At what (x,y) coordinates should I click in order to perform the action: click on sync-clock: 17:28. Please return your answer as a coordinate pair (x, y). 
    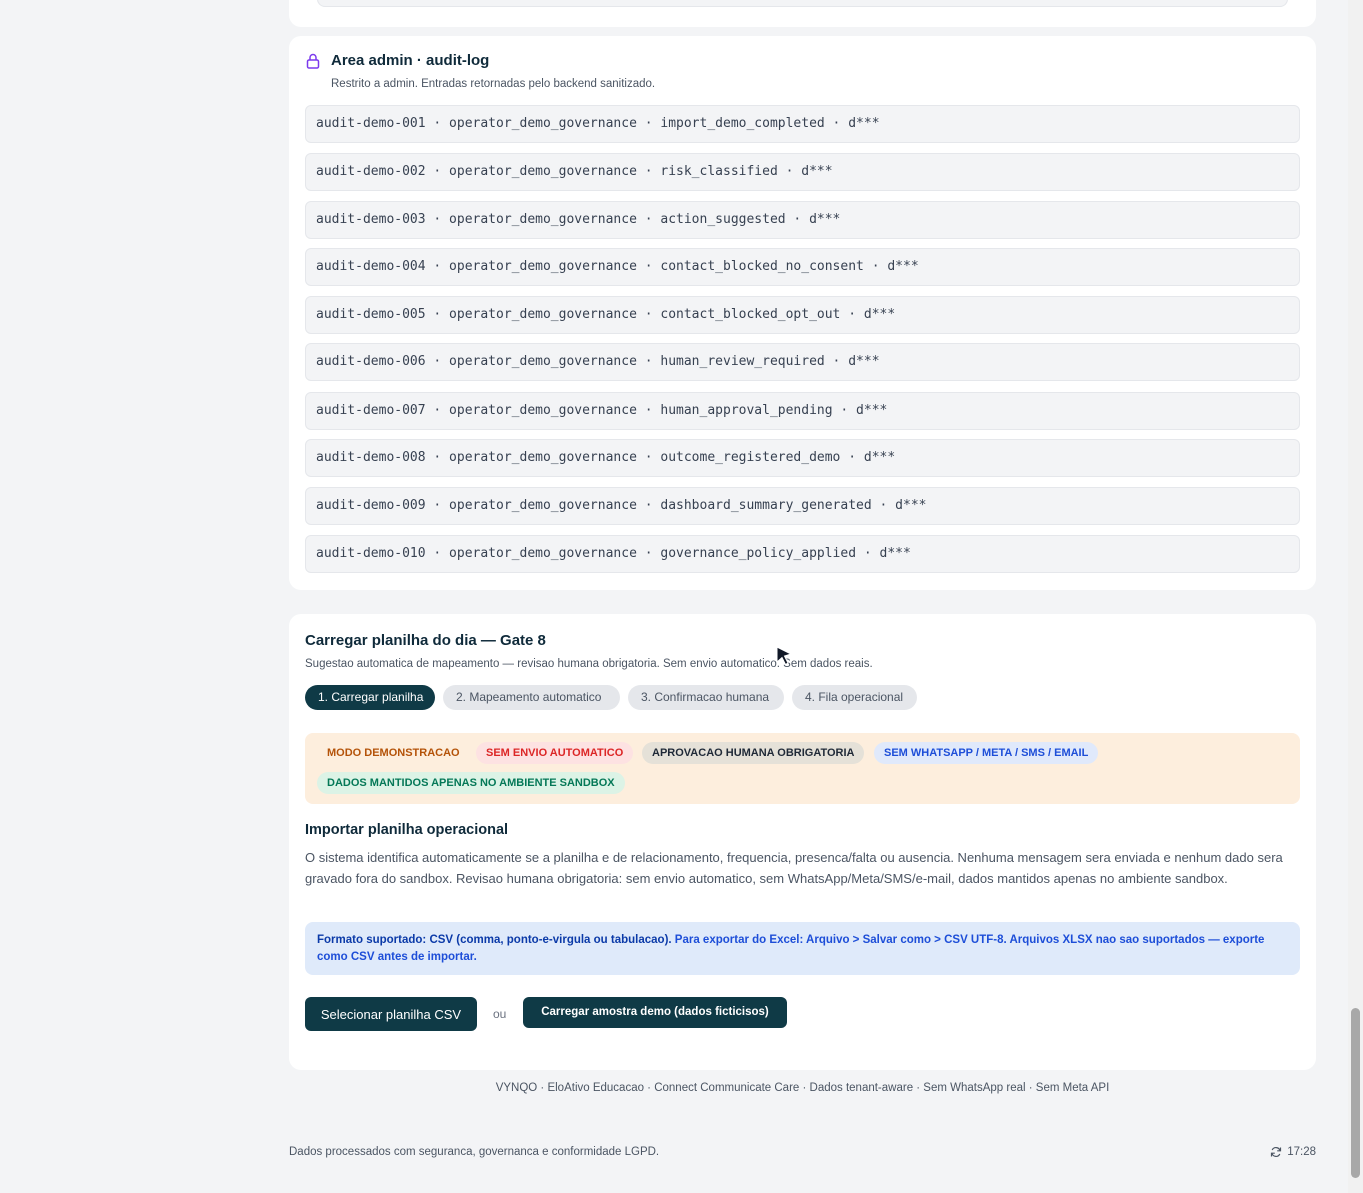
    Looking at the image, I should click on (1293, 1152).